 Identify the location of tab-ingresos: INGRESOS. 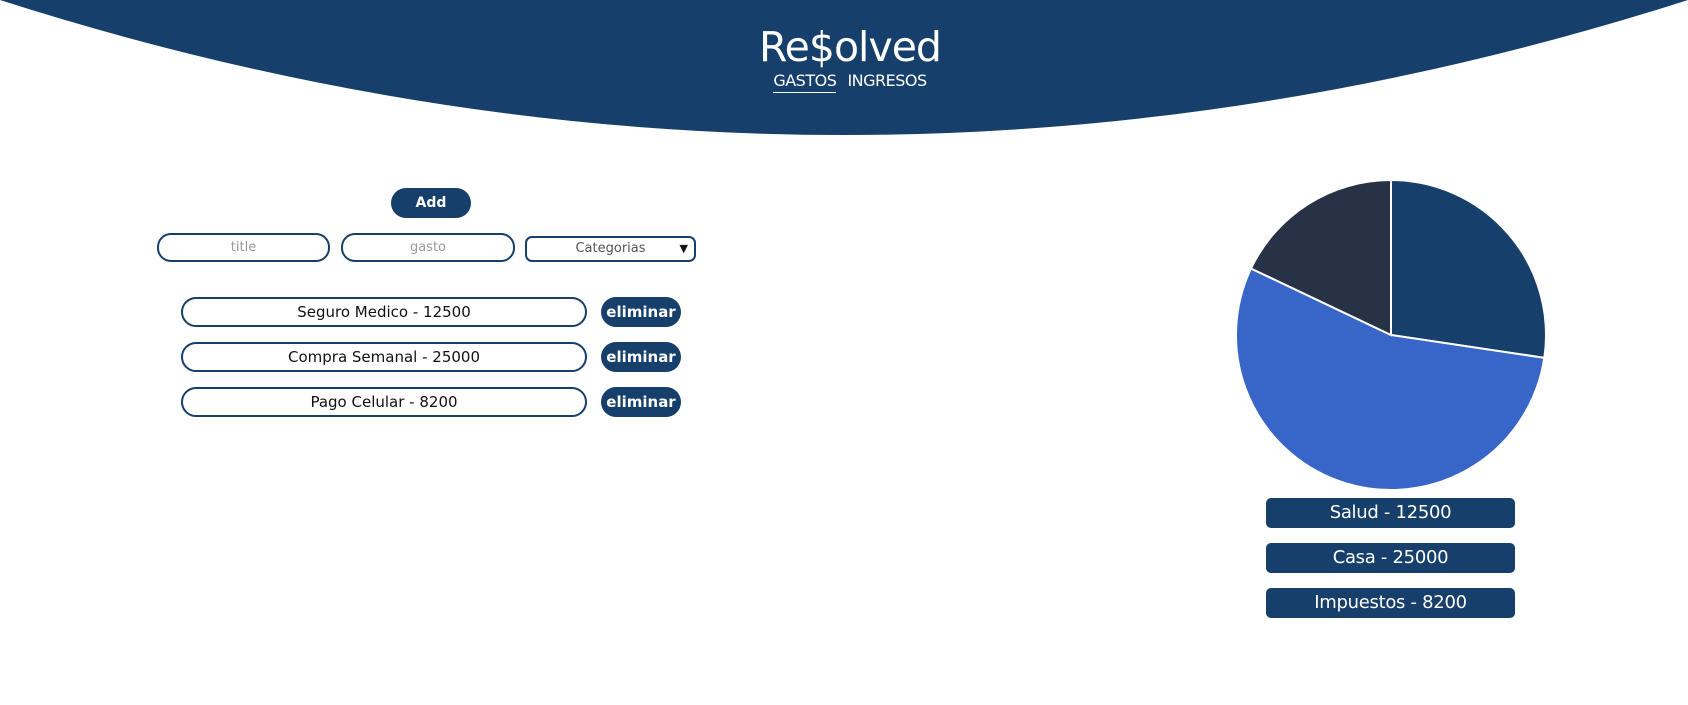
(887, 81).